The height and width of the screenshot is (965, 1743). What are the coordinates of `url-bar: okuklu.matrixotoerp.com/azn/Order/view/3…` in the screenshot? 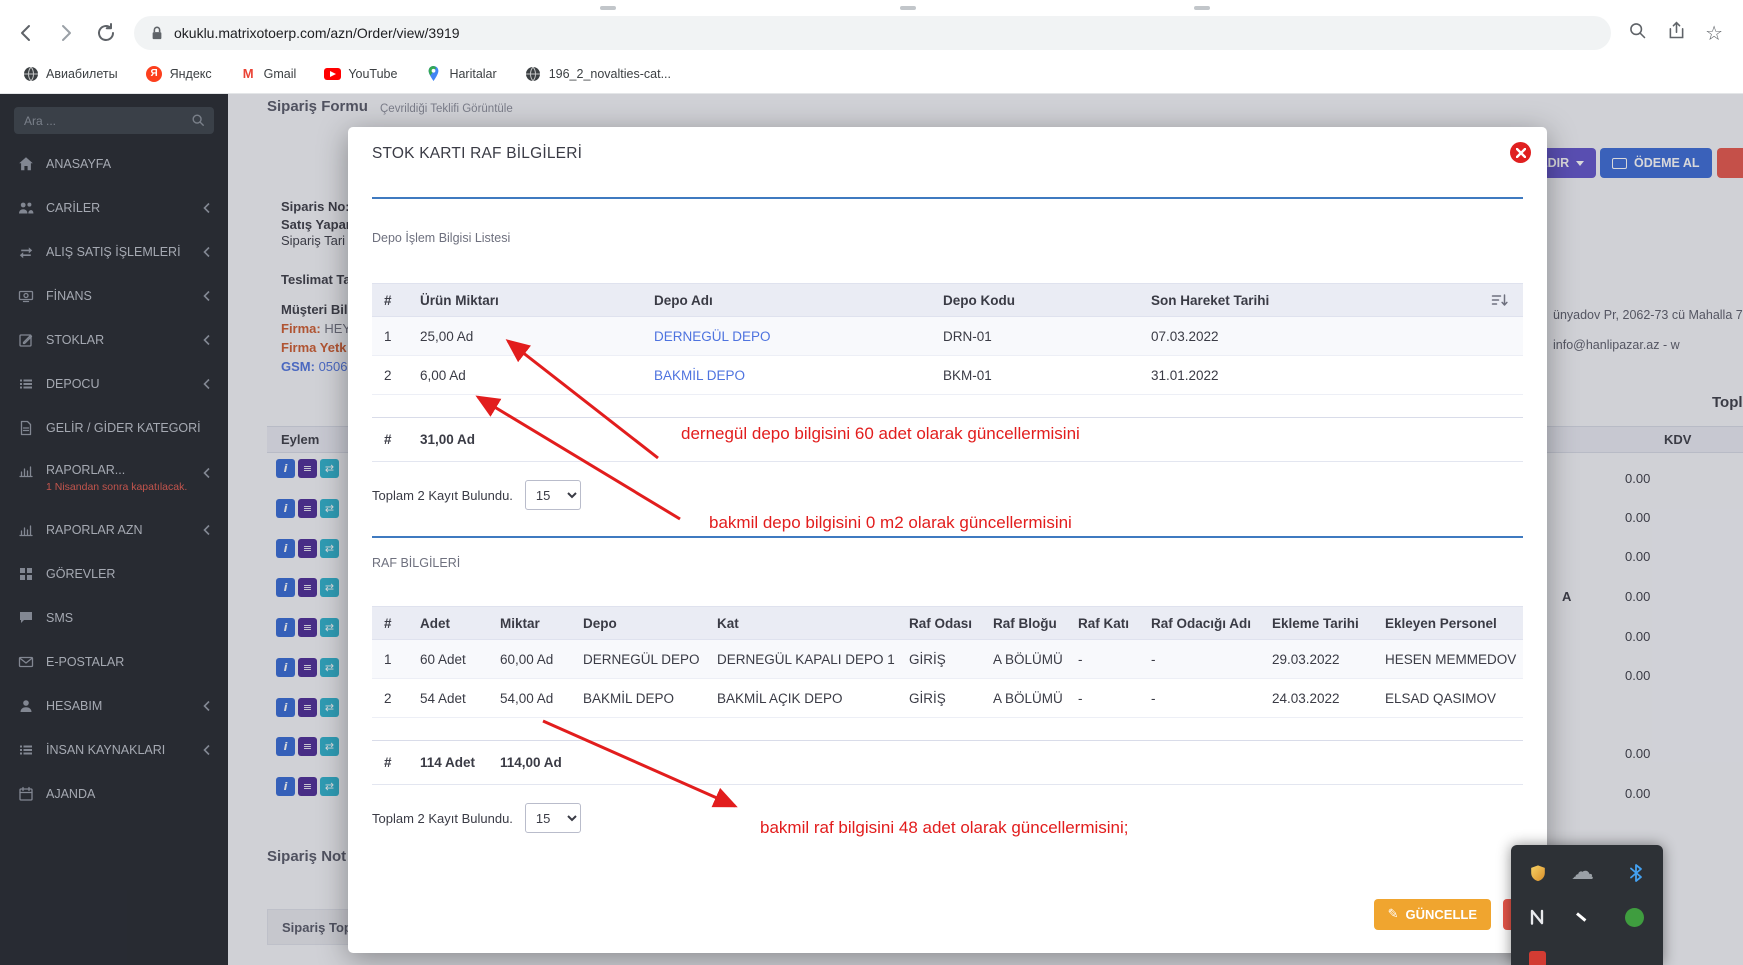 It's located at (873, 33).